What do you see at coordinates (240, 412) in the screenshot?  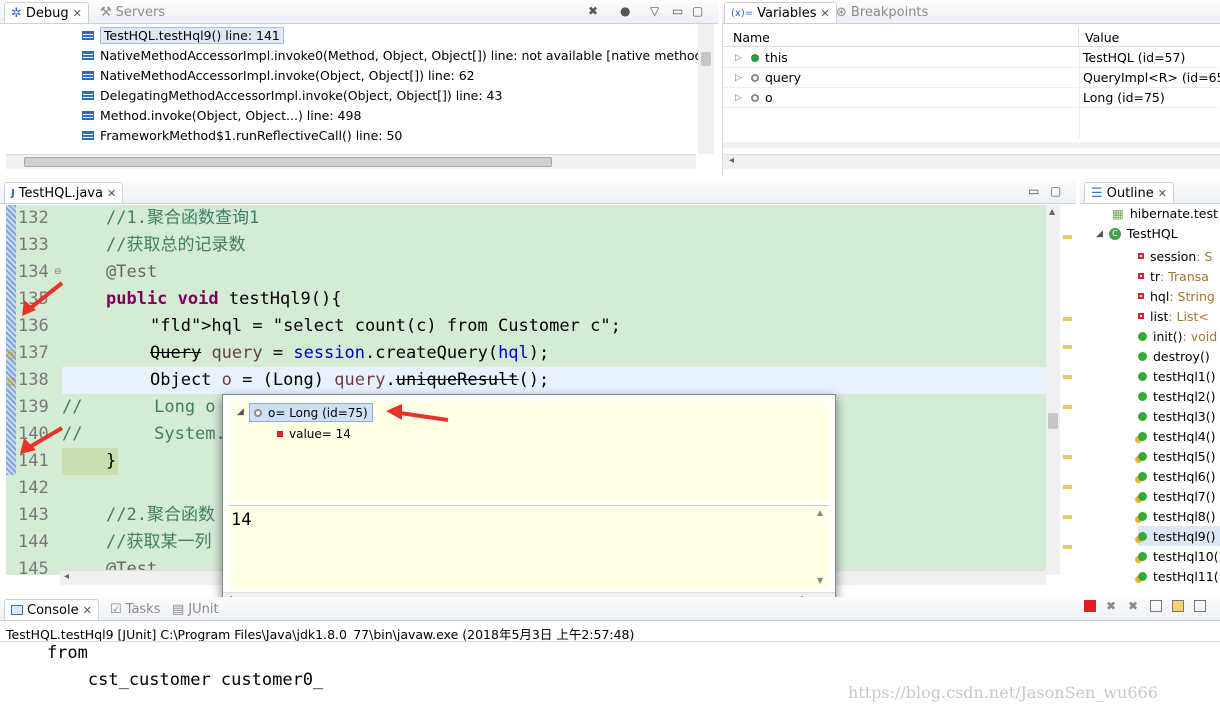 I see `collapse-icon: ◢` at bounding box center [240, 412].